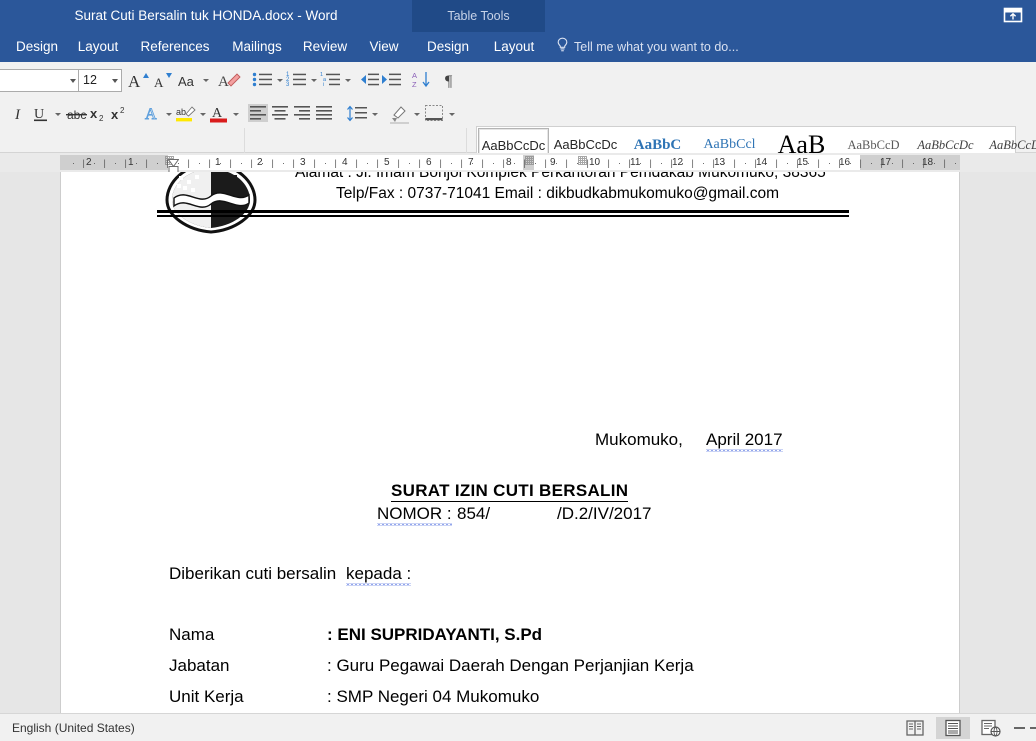  What do you see at coordinates (175, 47) in the screenshot?
I see `ribbon-tab-references: References` at bounding box center [175, 47].